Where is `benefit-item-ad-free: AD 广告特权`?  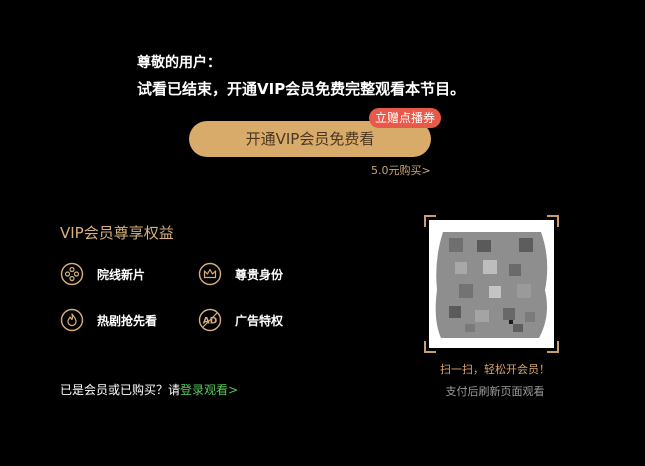 benefit-item-ad-free: AD 广告特权 is located at coordinates (240, 320).